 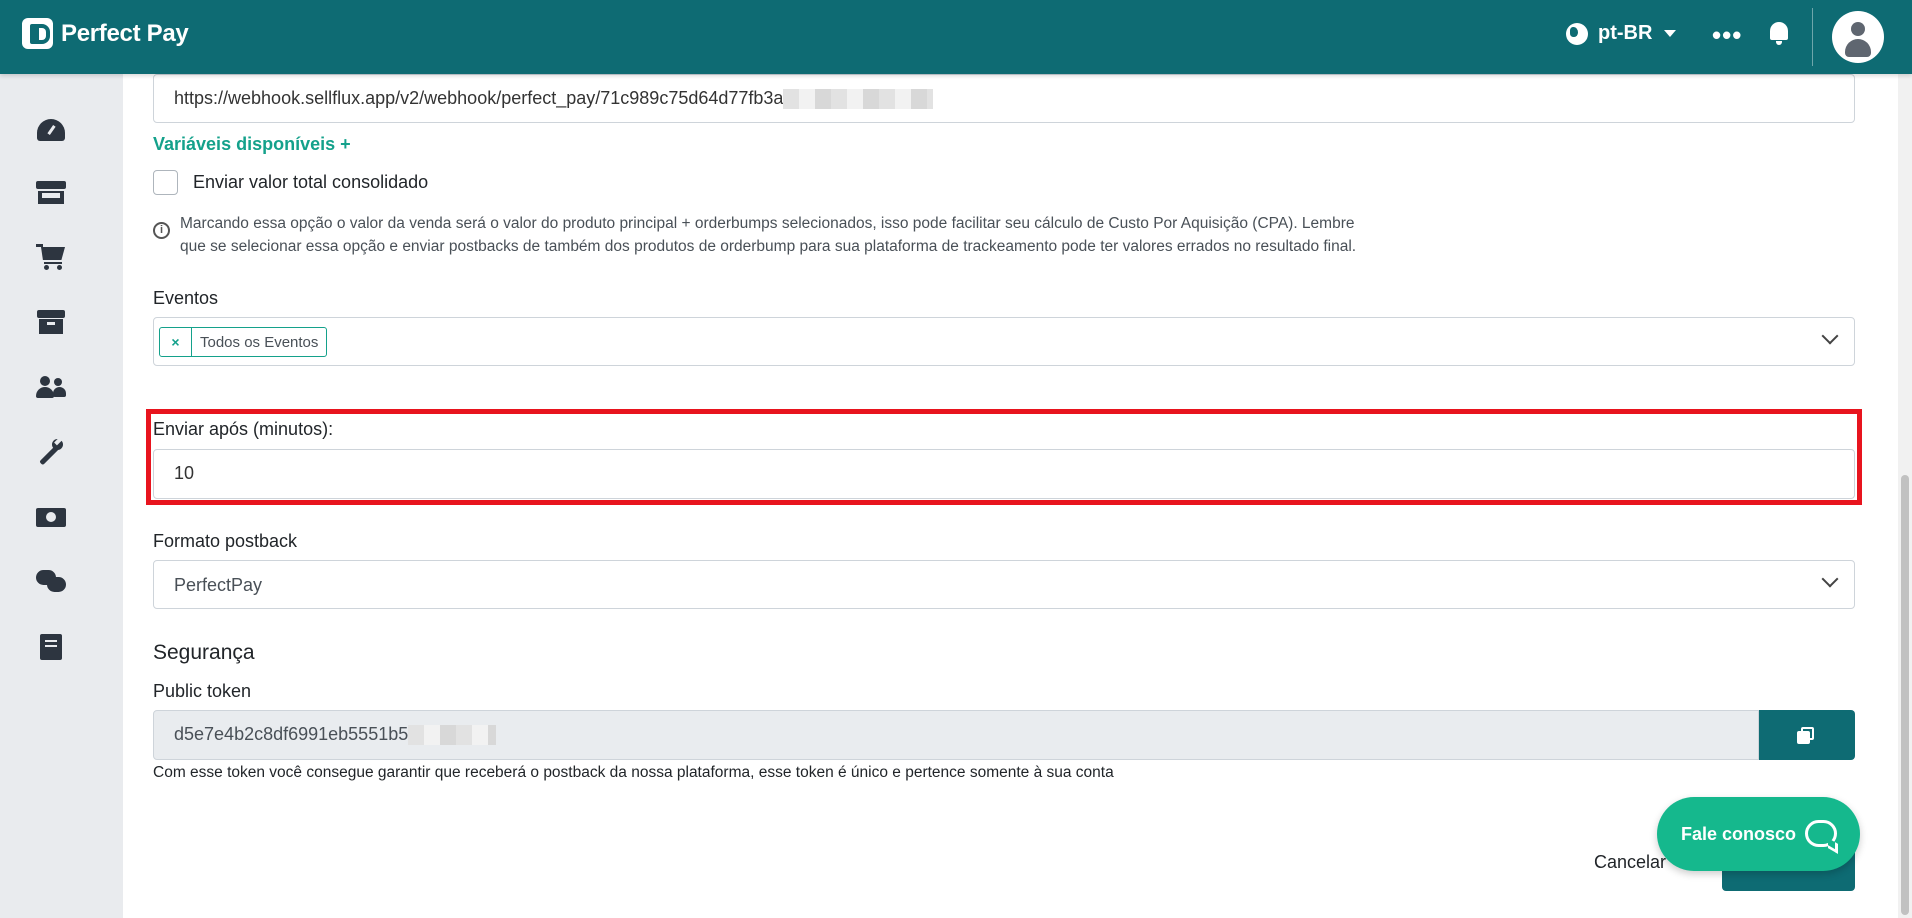 I want to click on wrench-icon, so click(x=51, y=451).